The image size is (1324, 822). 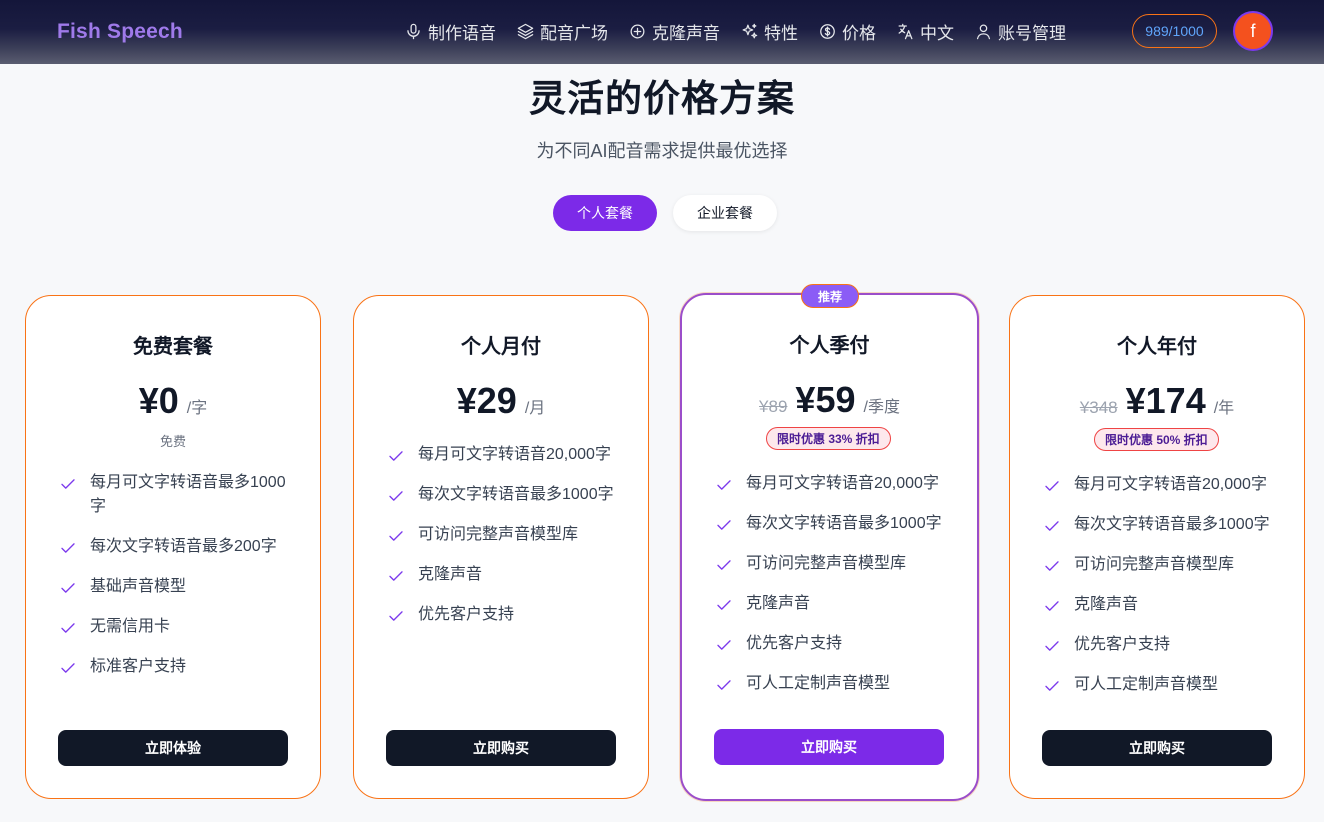 What do you see at coordinates (665, 213) in the screenshot?
I see `plan-type-toggle: 个人套餐 企业套餐` at bounding box center [665, 213].